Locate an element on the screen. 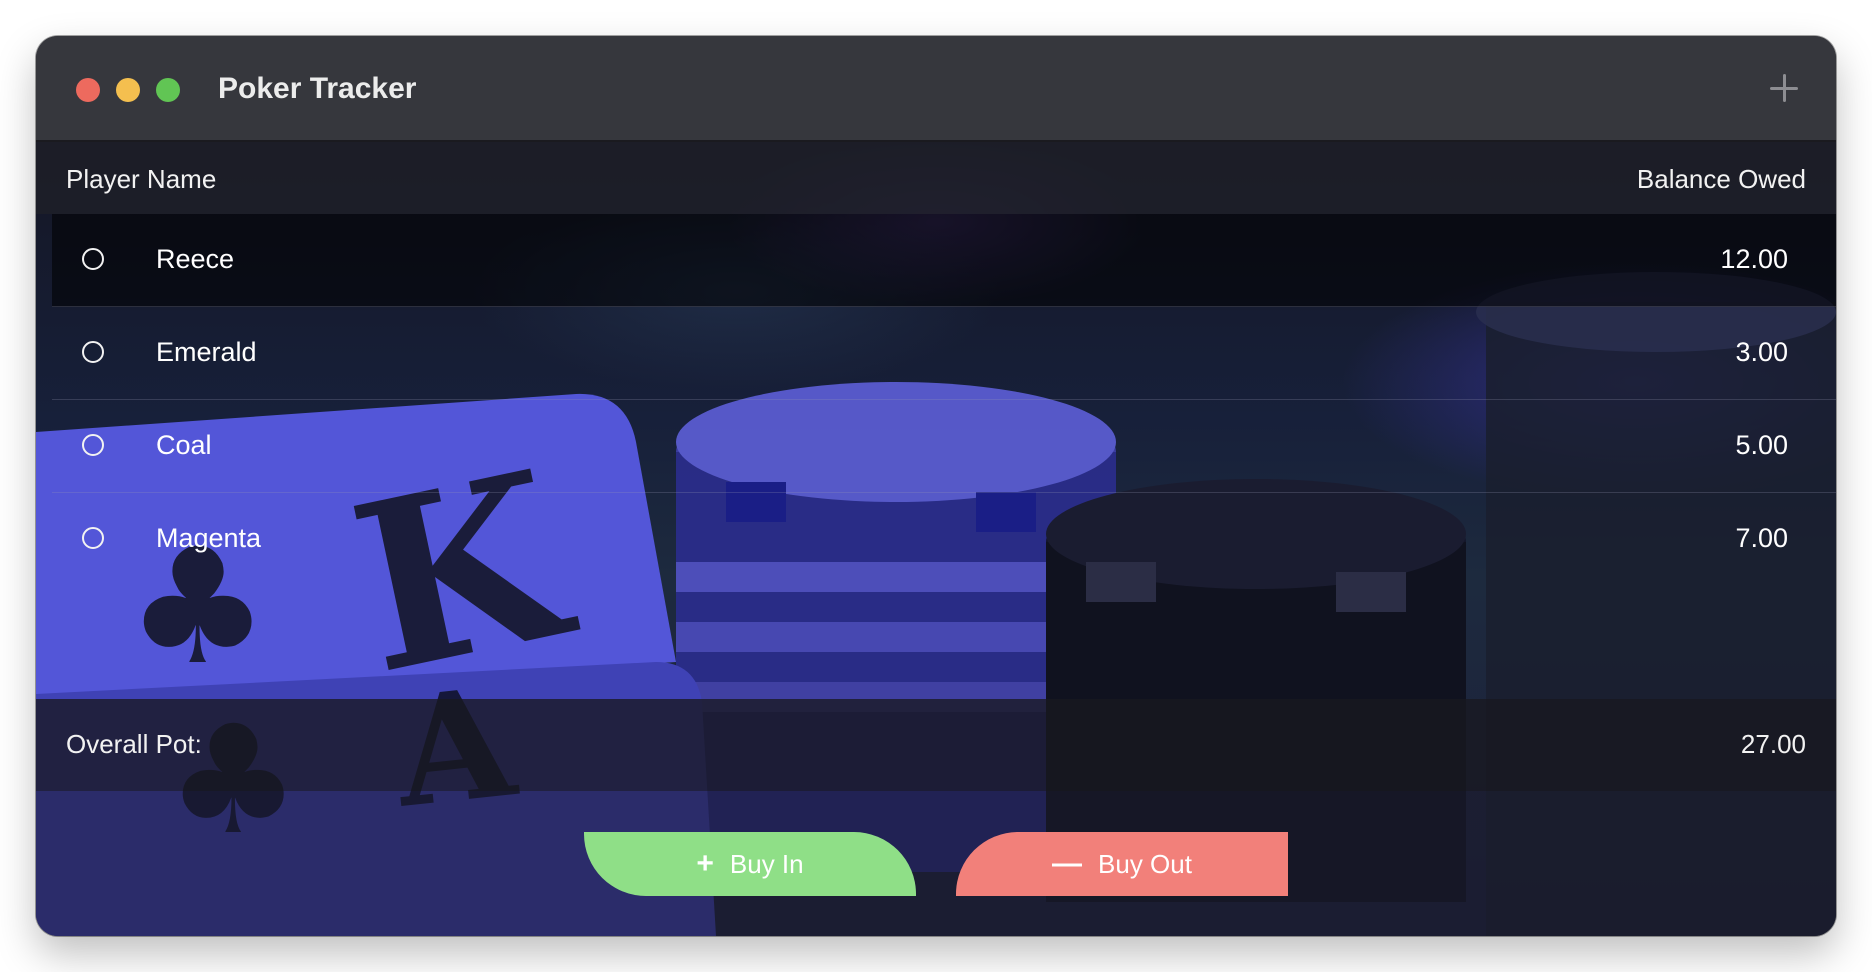 This screenshot has height=972, width=1872. minus-icon: — is located at coordinates (1067, 863).